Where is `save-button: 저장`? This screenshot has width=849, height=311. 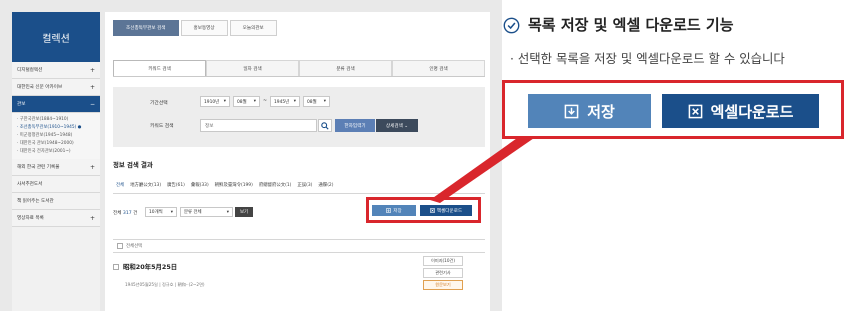
save-button: 저장 is located at coordinates (589, 111).